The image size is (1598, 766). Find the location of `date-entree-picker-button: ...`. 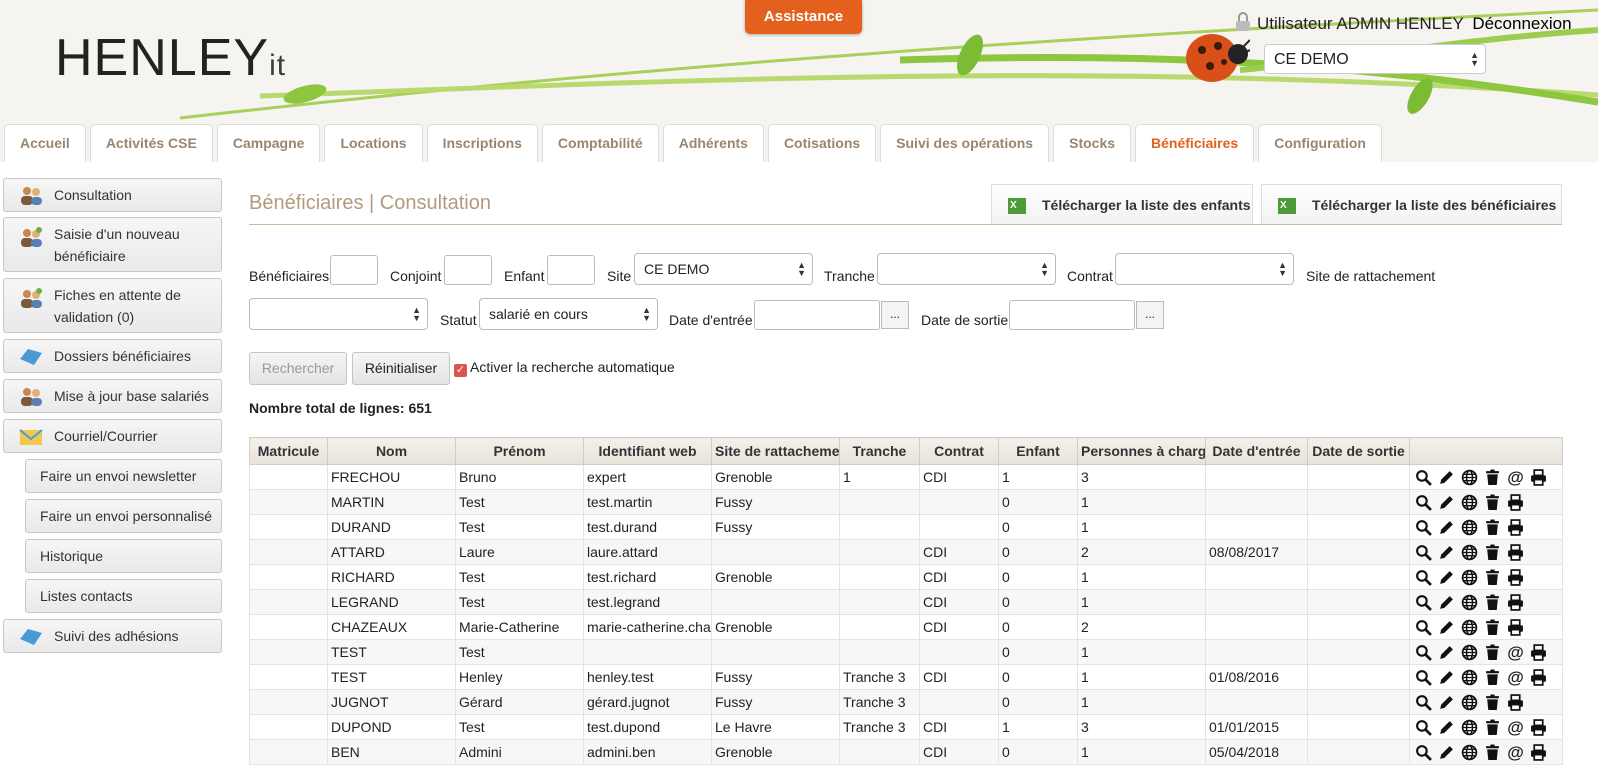

date-entree-picker-button: ... is located at coordinates (895, 315).